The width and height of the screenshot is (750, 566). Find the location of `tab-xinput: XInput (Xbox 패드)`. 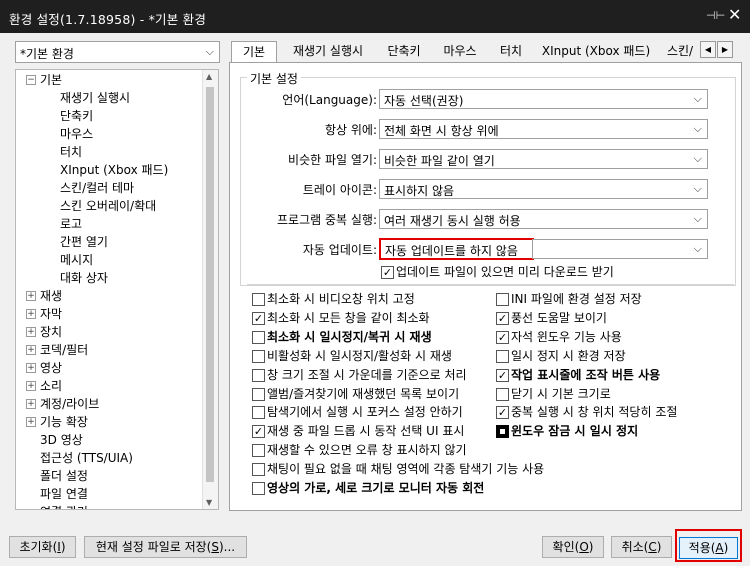

tab-xinput: XInput (Xbox 패드) is located at coordinates (596, 51).